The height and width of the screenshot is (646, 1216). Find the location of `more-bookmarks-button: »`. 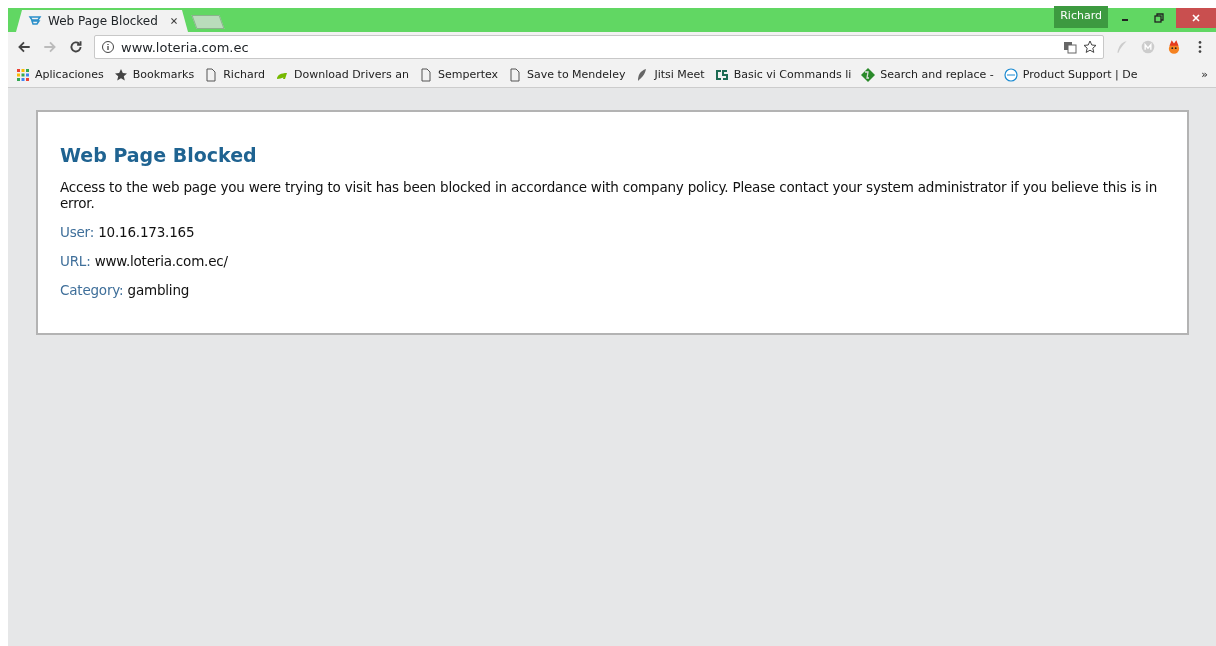

more-bookmarks-button: » is located at coordinates (1204, 74).